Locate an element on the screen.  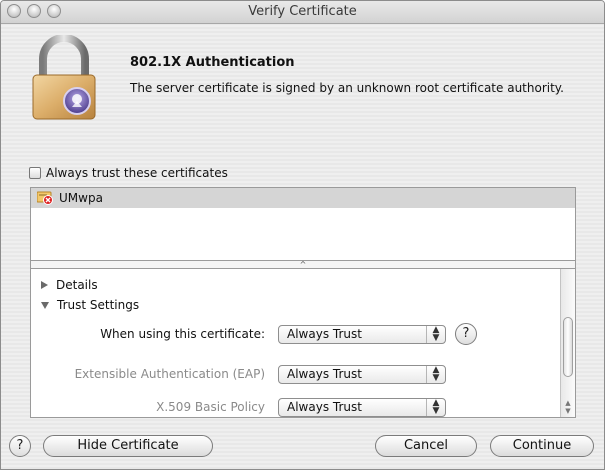
trust-help-button: ? is located at coordinates (466, 334).